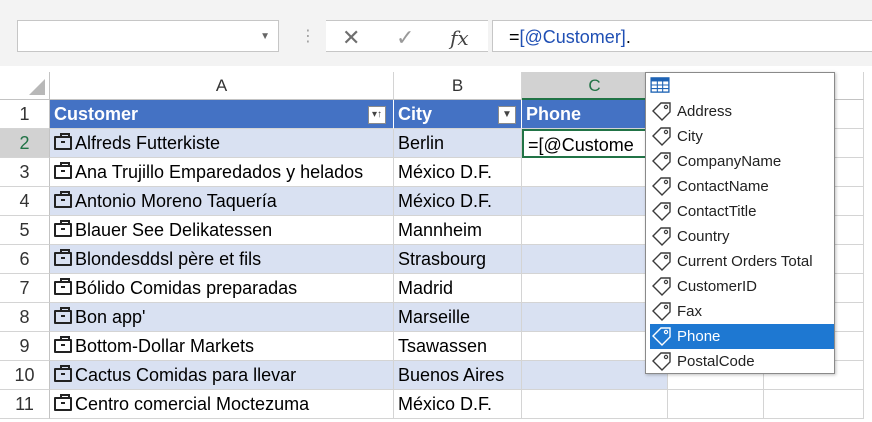 The image size is (872, 422). I want to click on column-header-a: A, so click(222, 86).